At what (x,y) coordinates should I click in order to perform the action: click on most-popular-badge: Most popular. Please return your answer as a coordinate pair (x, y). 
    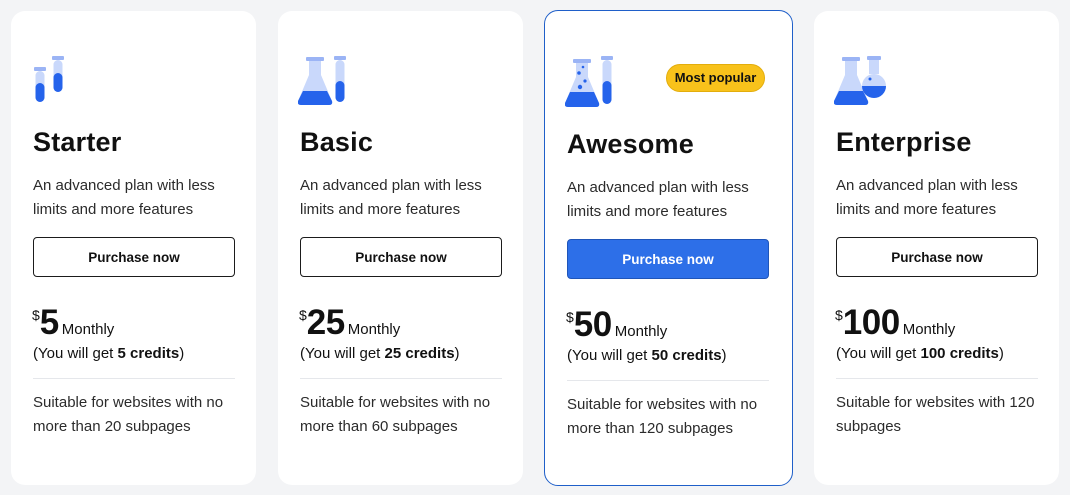
    Looking at the image, I should click on (715, 78).